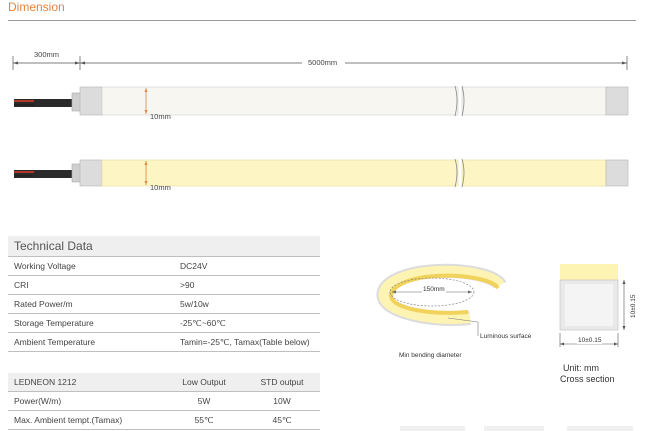 The width and height of the screenshot is (650, 431). What do you see at coordinates (247, 304) in the screenshot?
I see `row-value: 5w/10w` at bounding box center [247, 304].